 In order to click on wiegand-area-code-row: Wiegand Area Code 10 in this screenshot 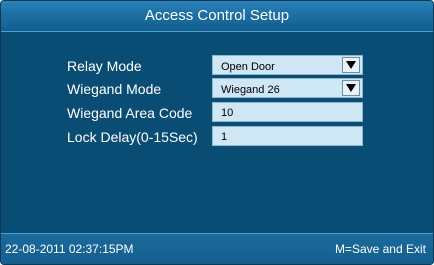, I will do `click(217, 114)`.